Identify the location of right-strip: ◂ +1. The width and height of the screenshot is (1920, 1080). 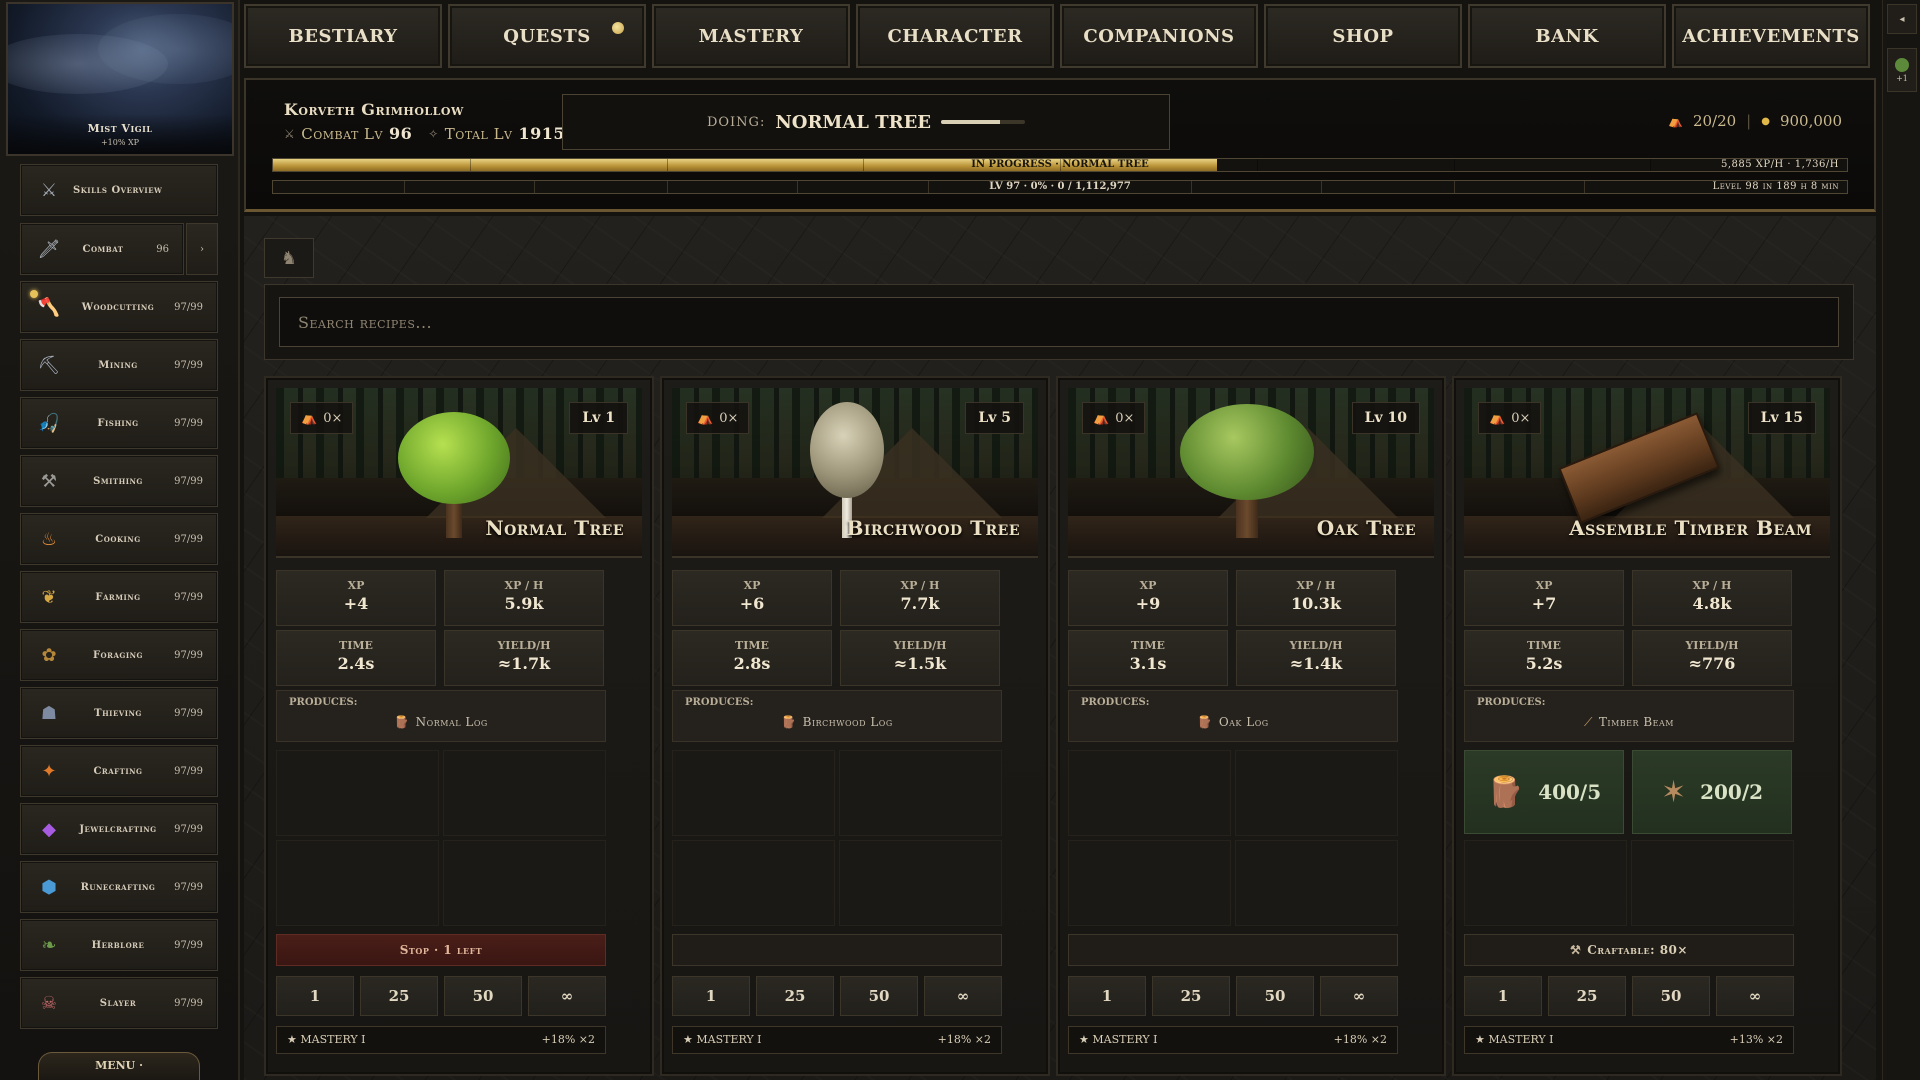
(1901, 540).